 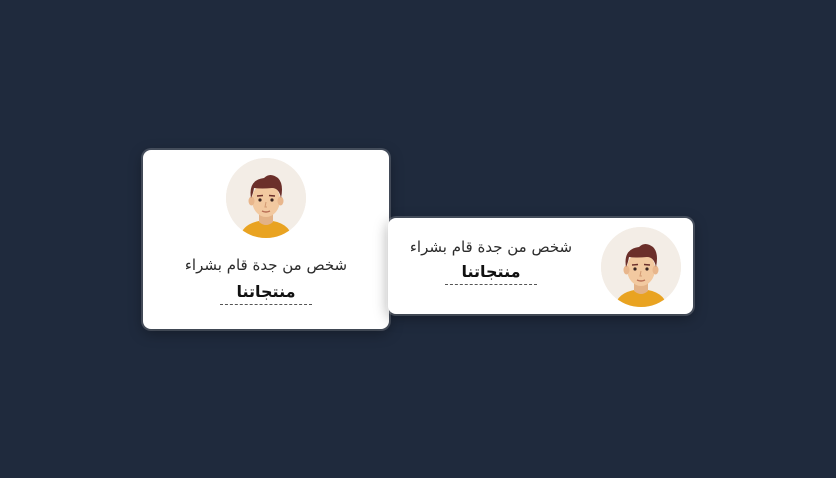 I want to click on notification-text-block: شخص من جدة قام بشراء منتجاتنا, so click(x=491, y=261).